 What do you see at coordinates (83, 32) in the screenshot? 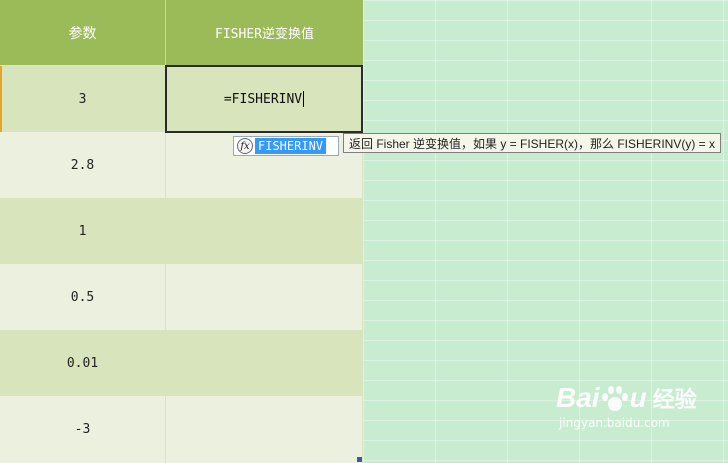
I see `header-param: 参数` at bounding box center [83, 32].